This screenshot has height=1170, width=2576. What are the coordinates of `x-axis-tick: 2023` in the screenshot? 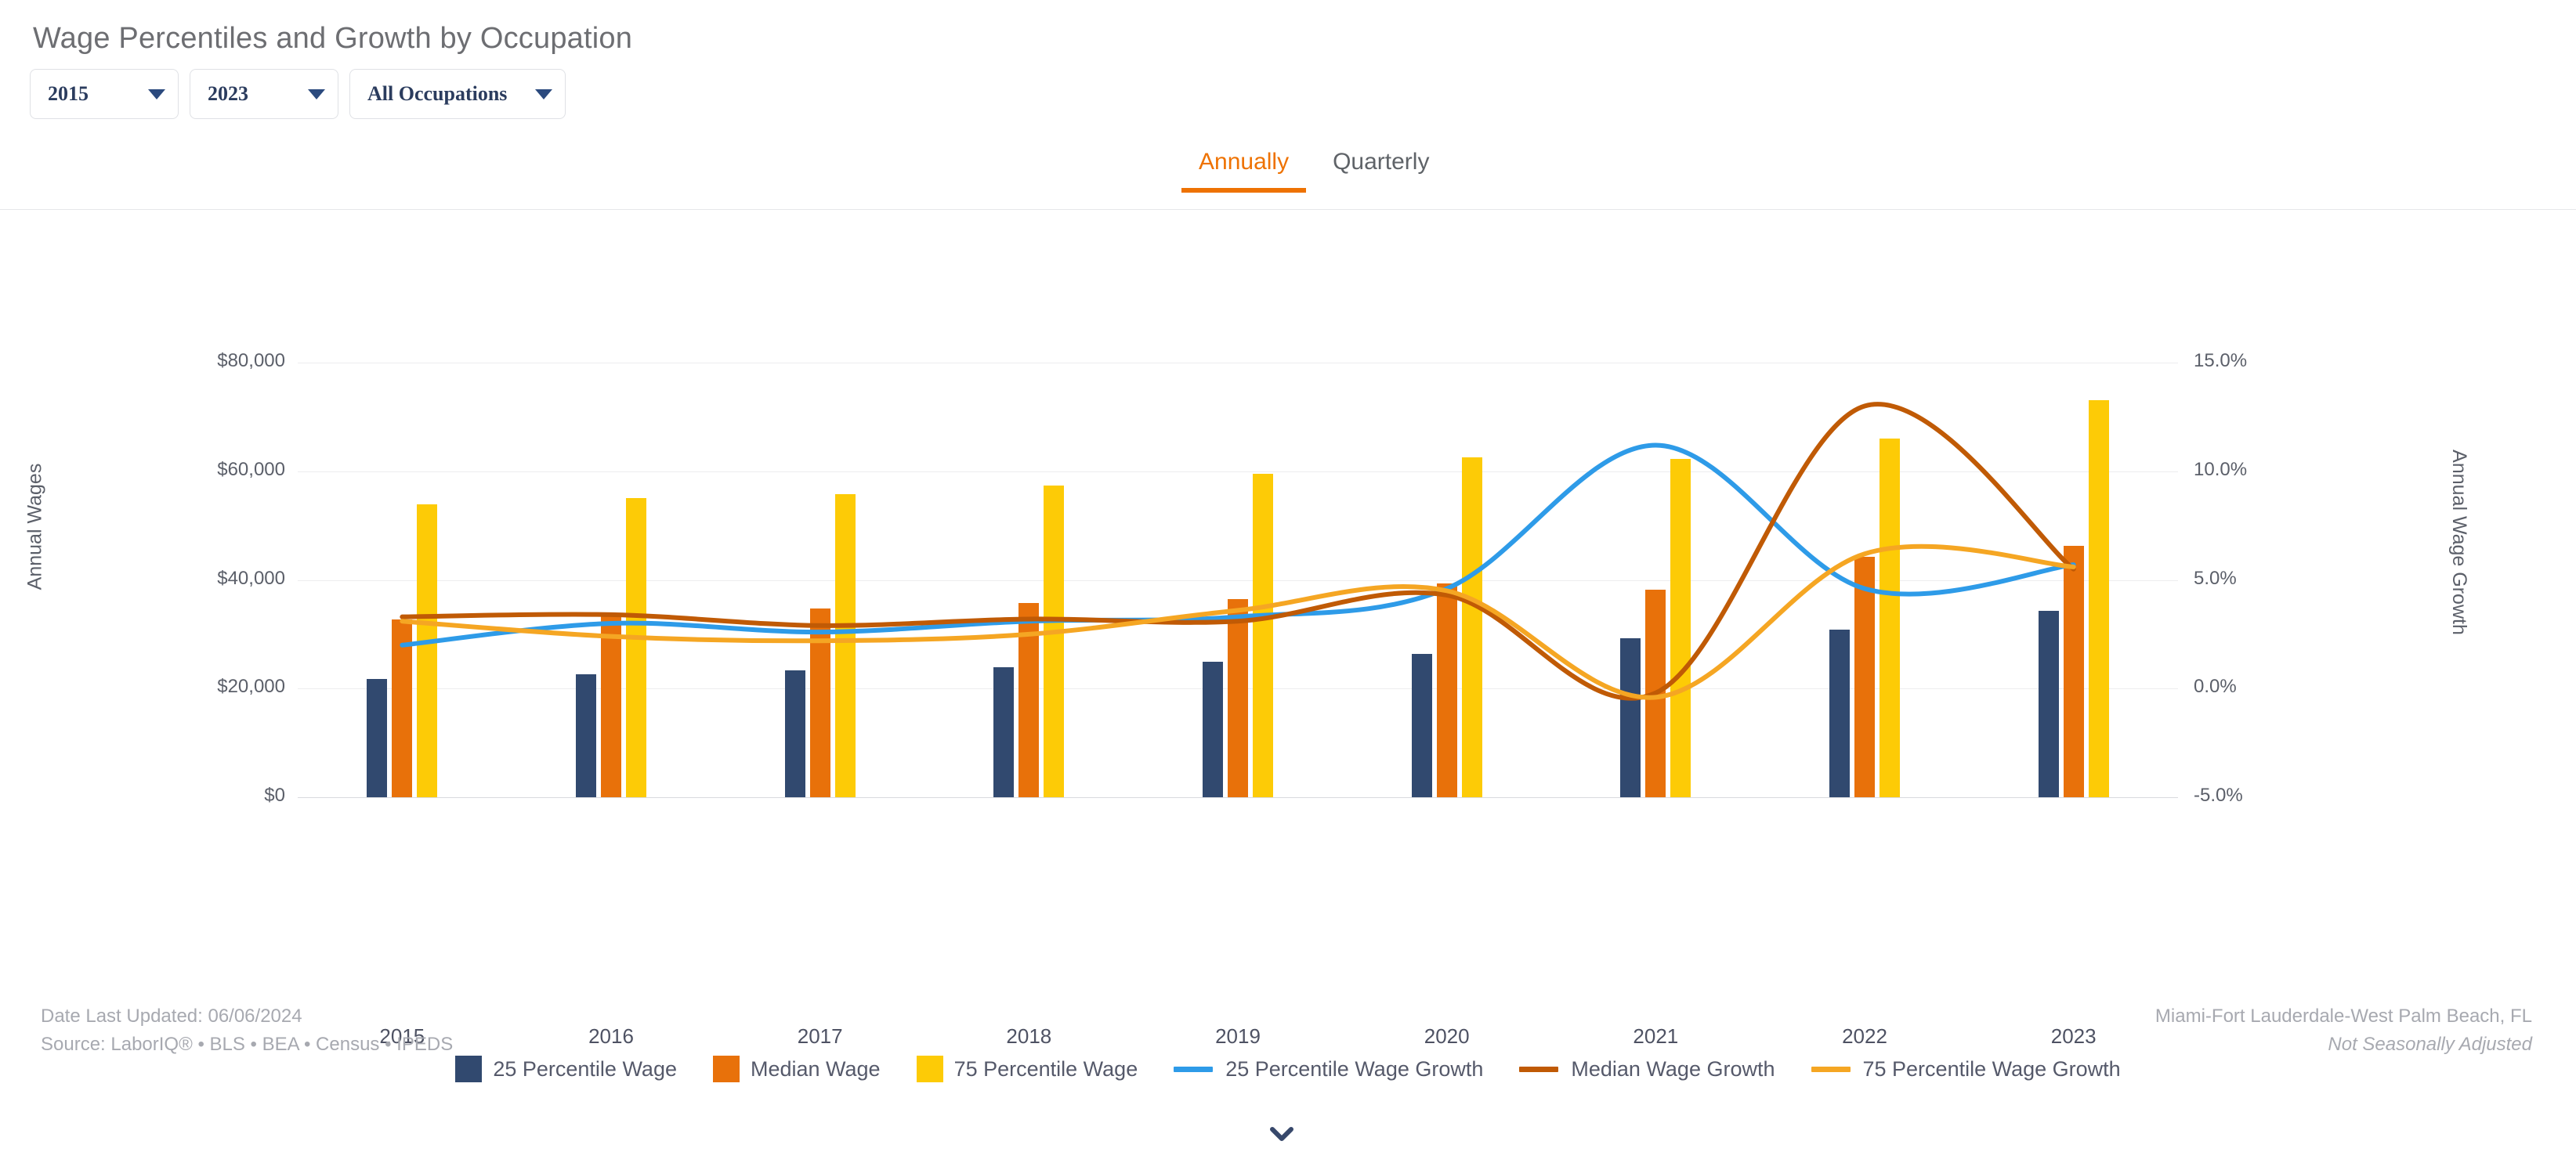 It's located at (2073, 1036).